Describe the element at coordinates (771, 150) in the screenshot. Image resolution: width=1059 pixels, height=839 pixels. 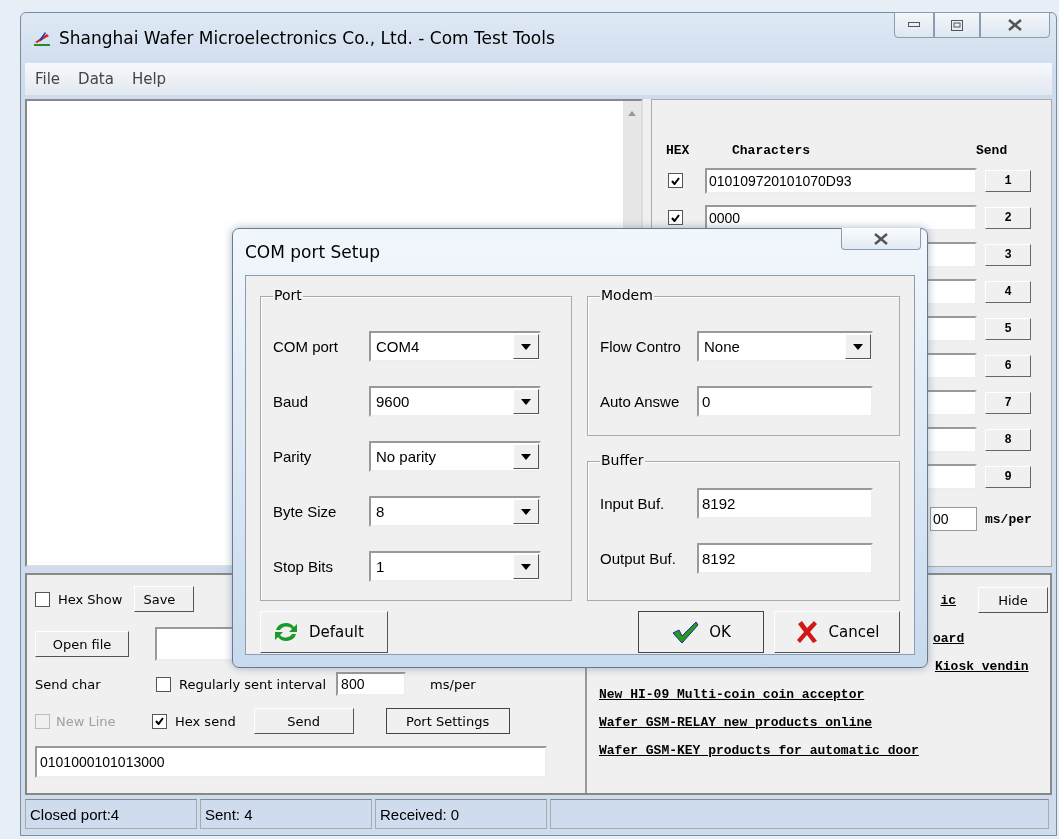
I see `column-header: Characters` at that location.